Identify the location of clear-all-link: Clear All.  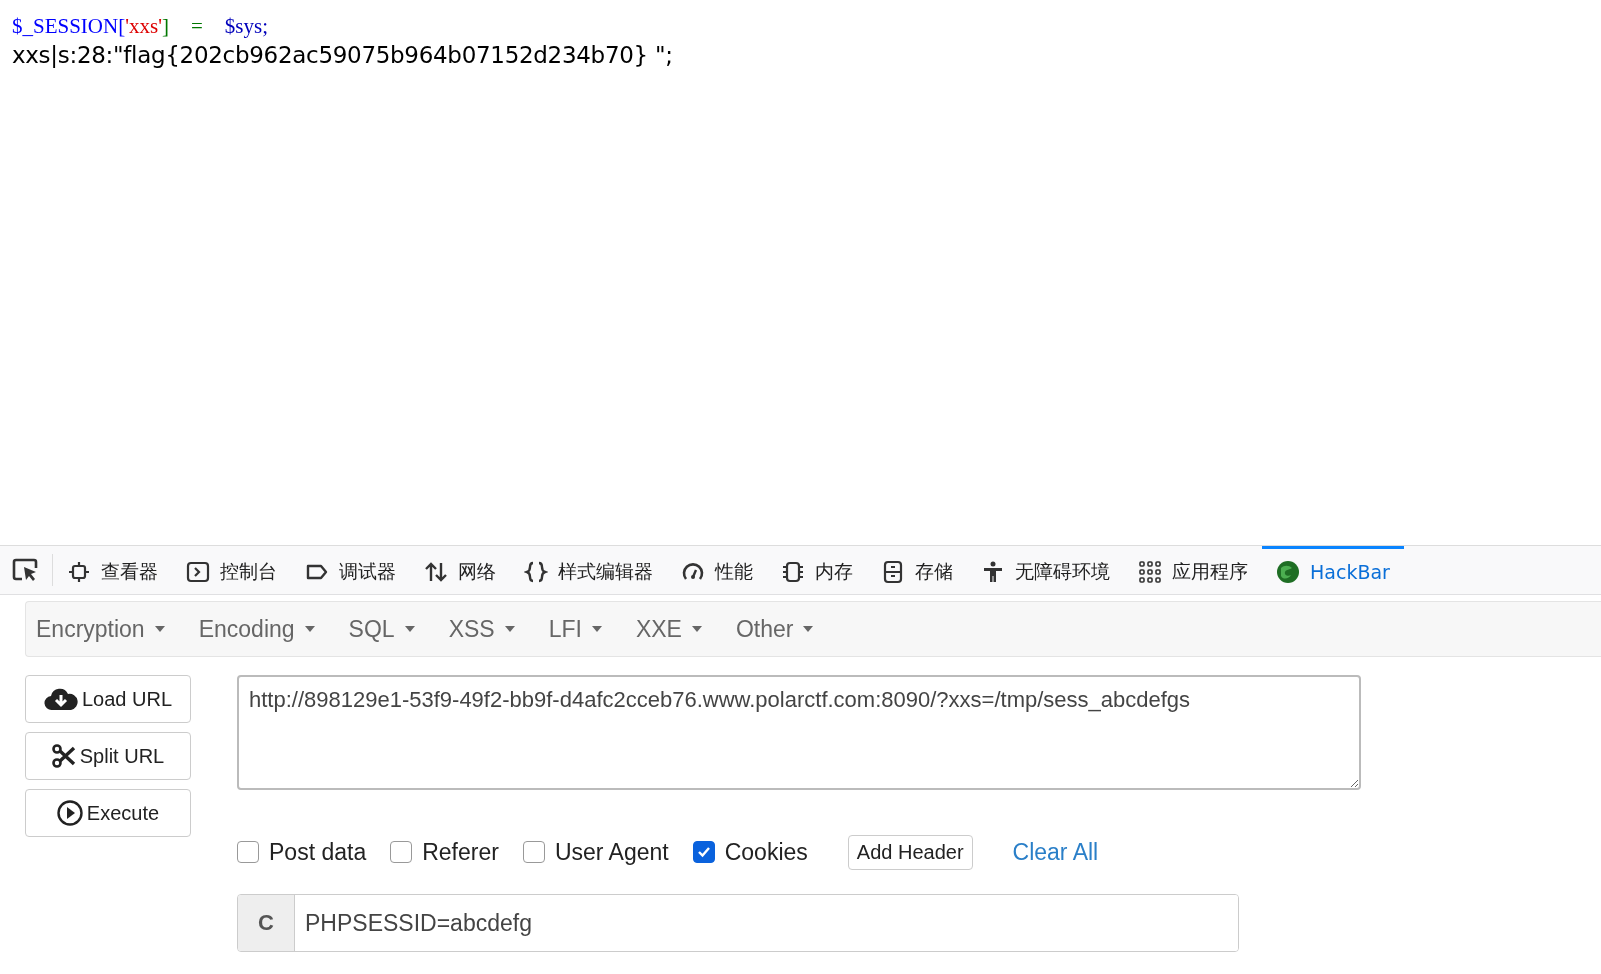
(1055, 852).